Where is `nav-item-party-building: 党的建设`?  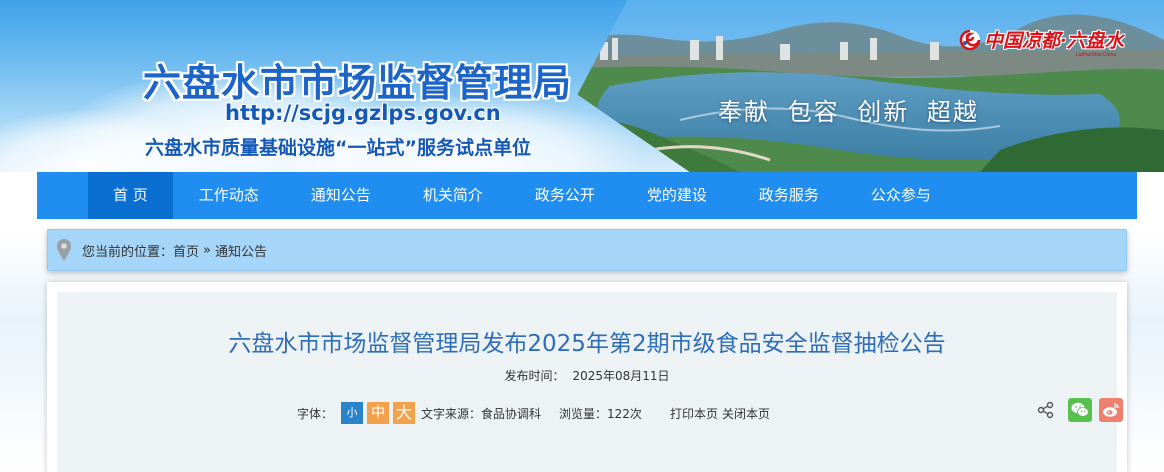 nav-item-party-building: 党的建设 is located at coordinates (677, 195).